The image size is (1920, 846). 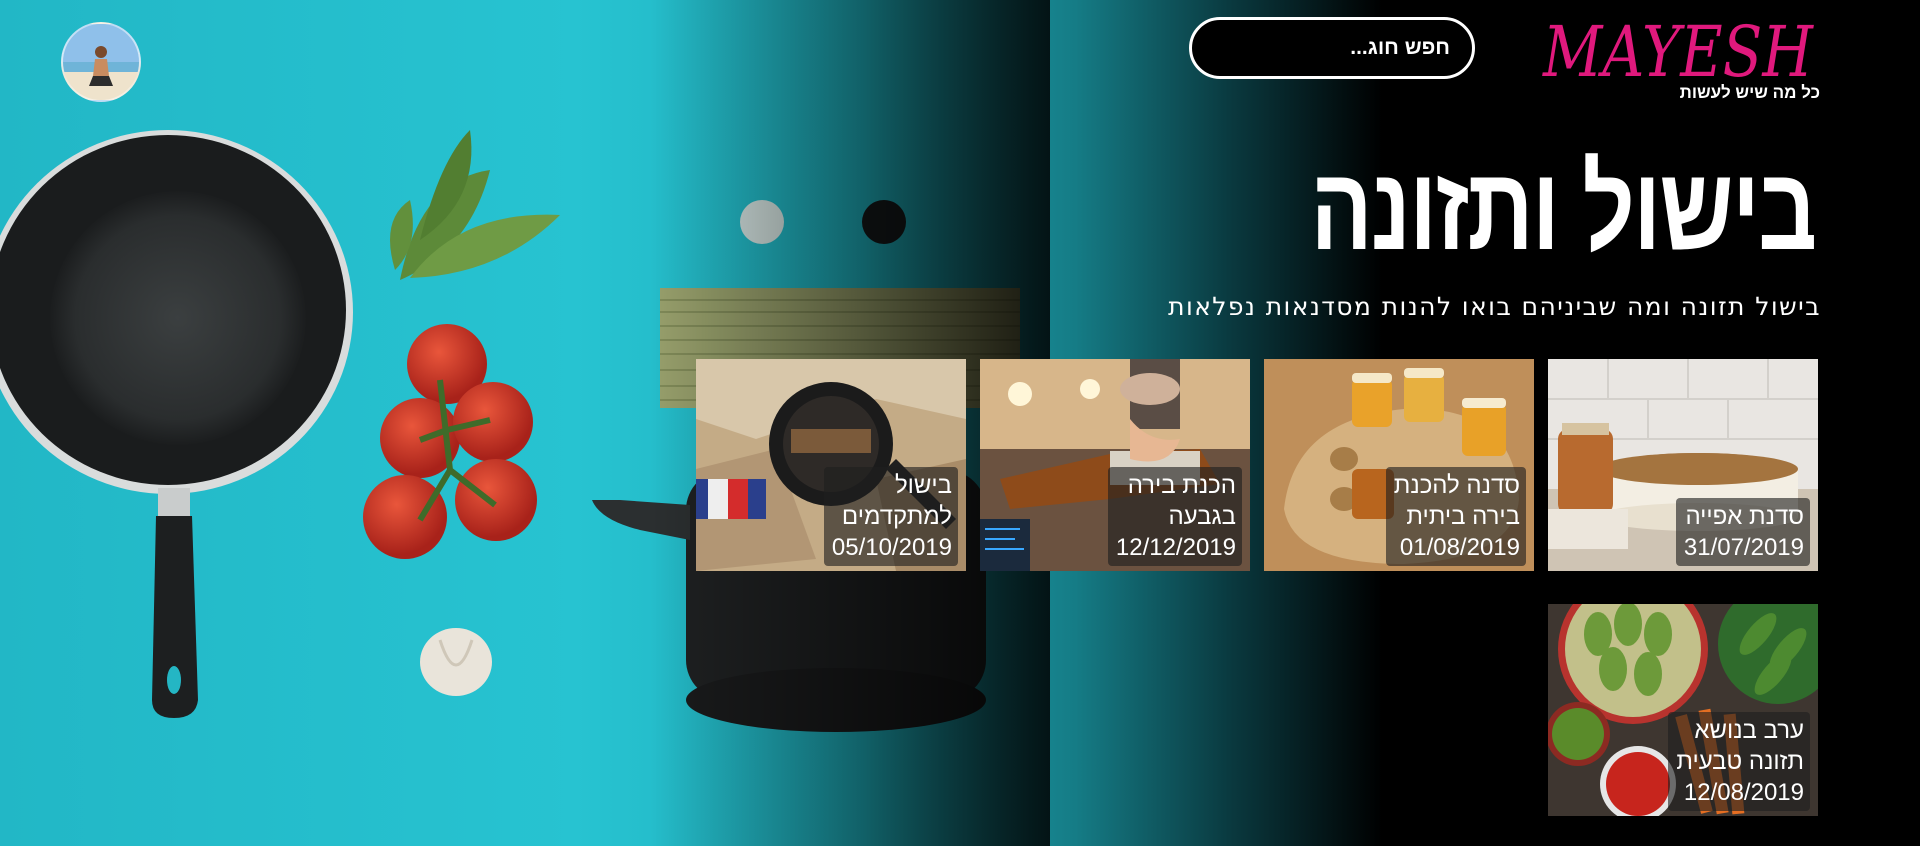 I want to click on card-date: 12/08/2019, so click(x=1743, y=792).